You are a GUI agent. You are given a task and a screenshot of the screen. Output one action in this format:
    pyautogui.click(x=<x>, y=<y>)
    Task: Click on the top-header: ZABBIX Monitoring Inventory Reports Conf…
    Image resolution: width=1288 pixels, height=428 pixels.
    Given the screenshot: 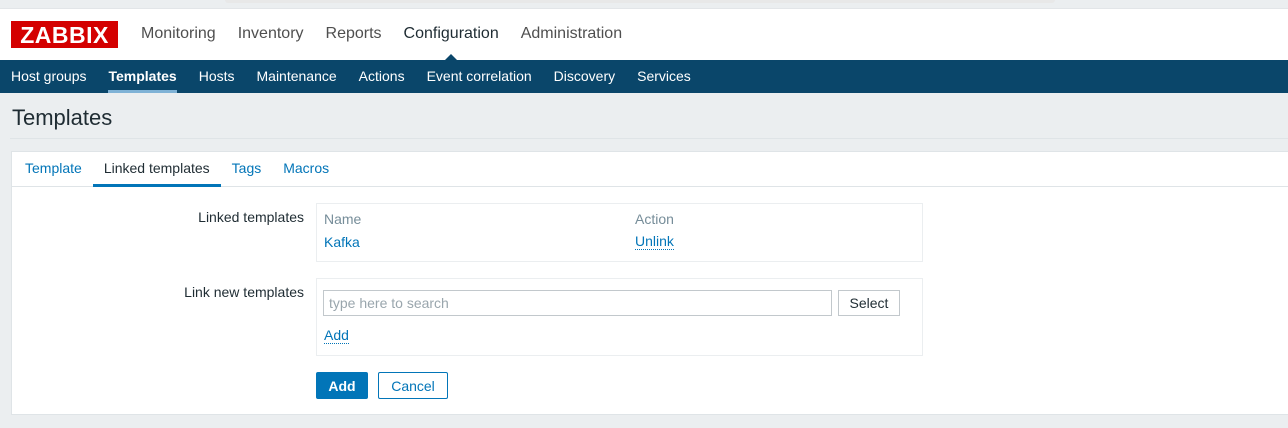 What is the action you would take?
    pyautogui.click(x=644, y=35)
    